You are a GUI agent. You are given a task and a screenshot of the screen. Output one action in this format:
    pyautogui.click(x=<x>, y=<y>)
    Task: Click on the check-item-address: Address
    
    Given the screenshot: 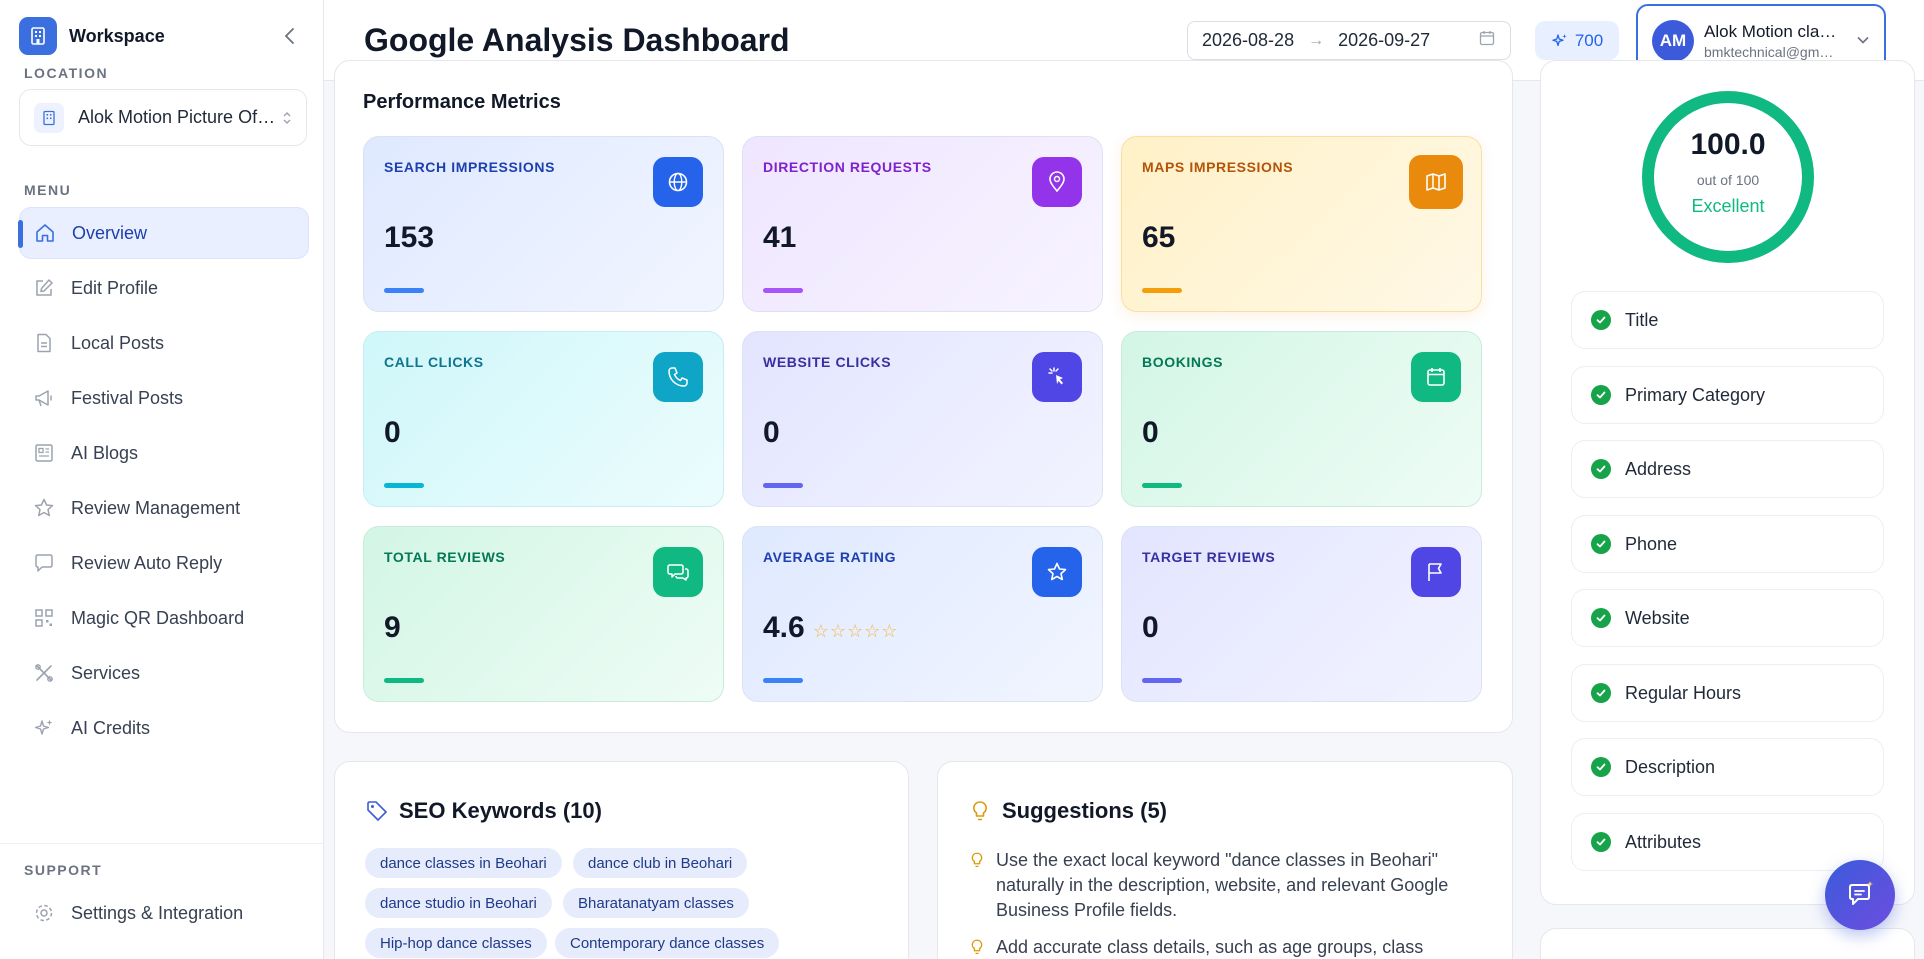 What is the action you would take?
    pyautogui.click(x=1727, y=469)
    